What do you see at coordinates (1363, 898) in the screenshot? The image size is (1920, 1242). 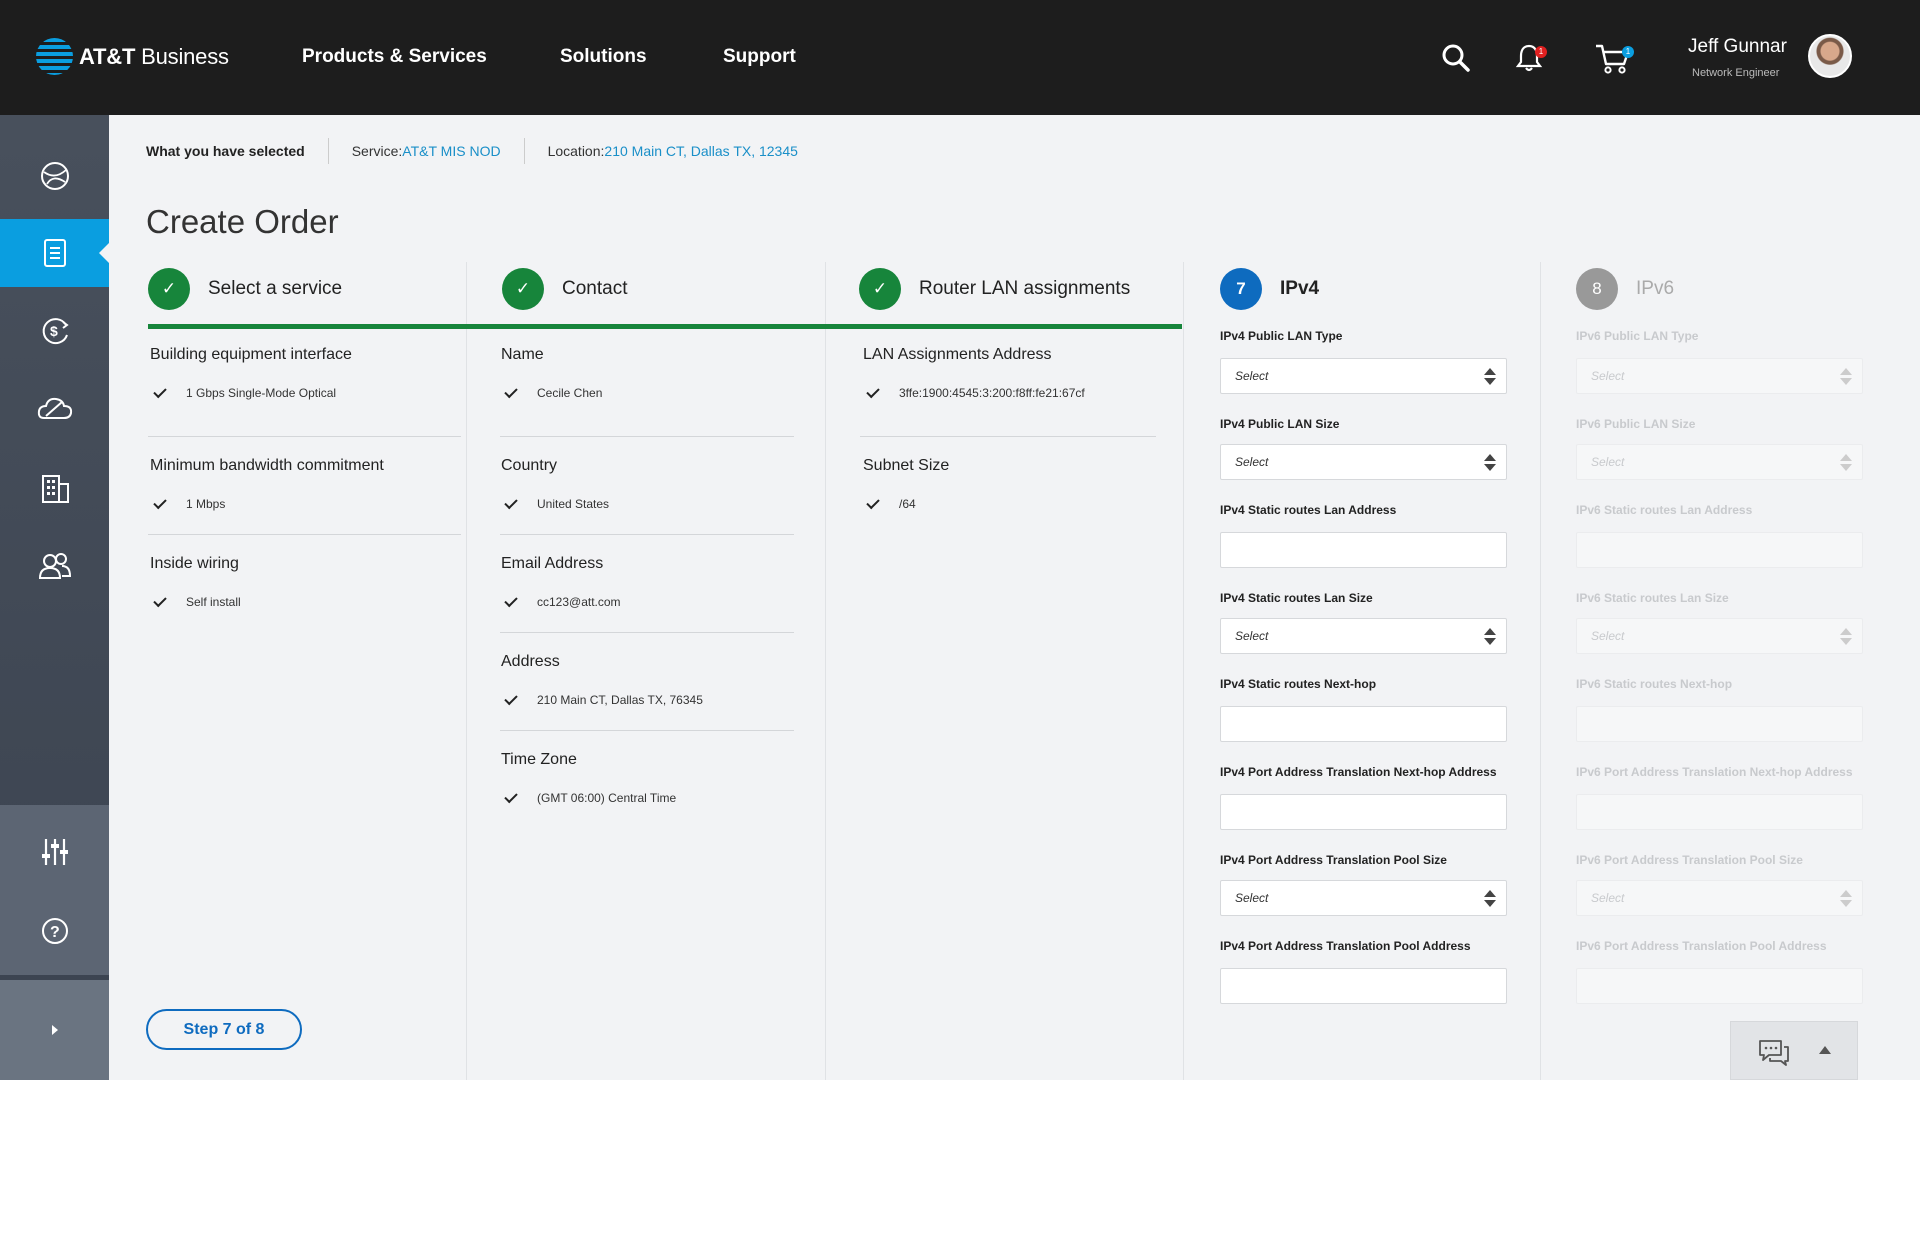 I see `ipv4-pat-pool-size-select: Select` at bounding box center [1363, 898].